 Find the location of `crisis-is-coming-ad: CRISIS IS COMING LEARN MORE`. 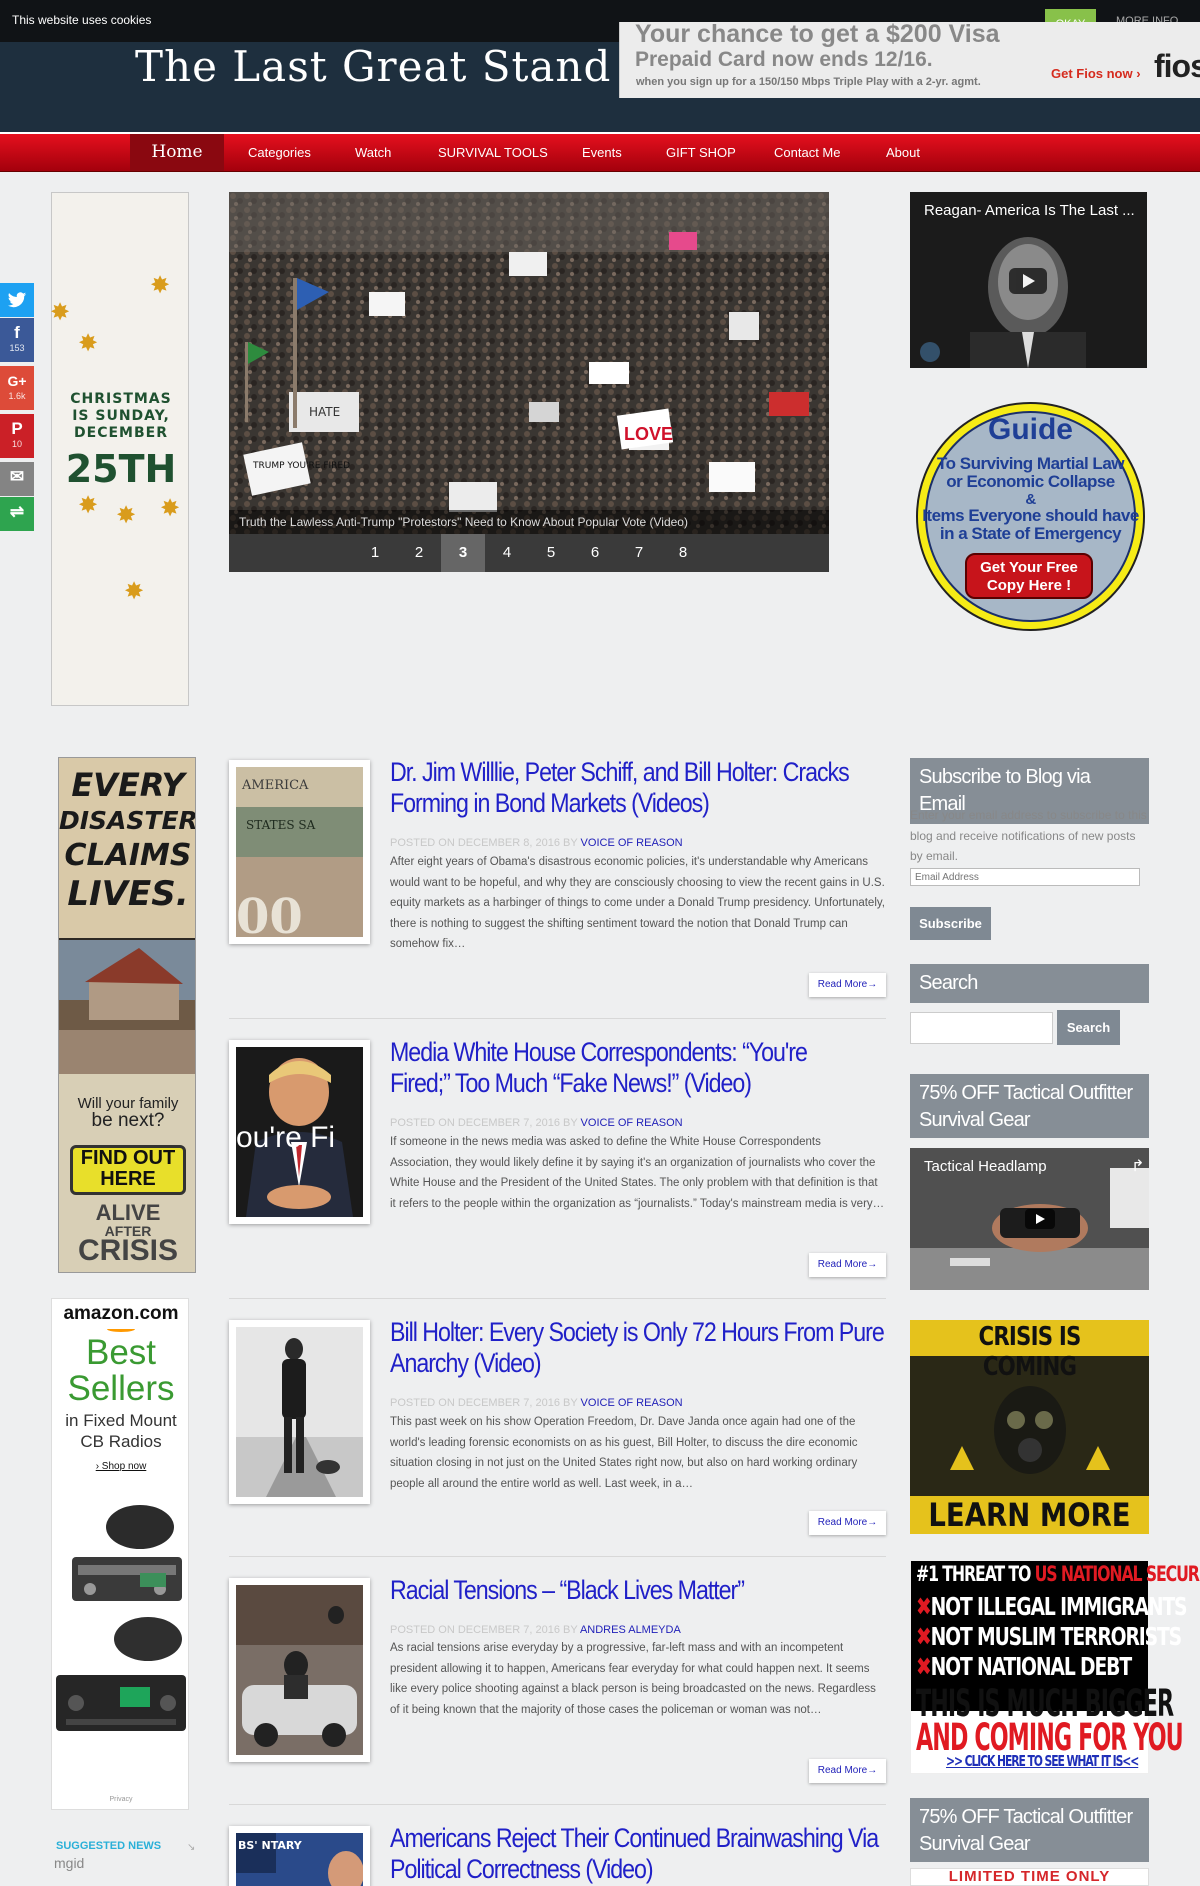

crisis-is-coming-ad: CRISIS IS COMING LEARN MORE is located at coordinates (1029, 1427).